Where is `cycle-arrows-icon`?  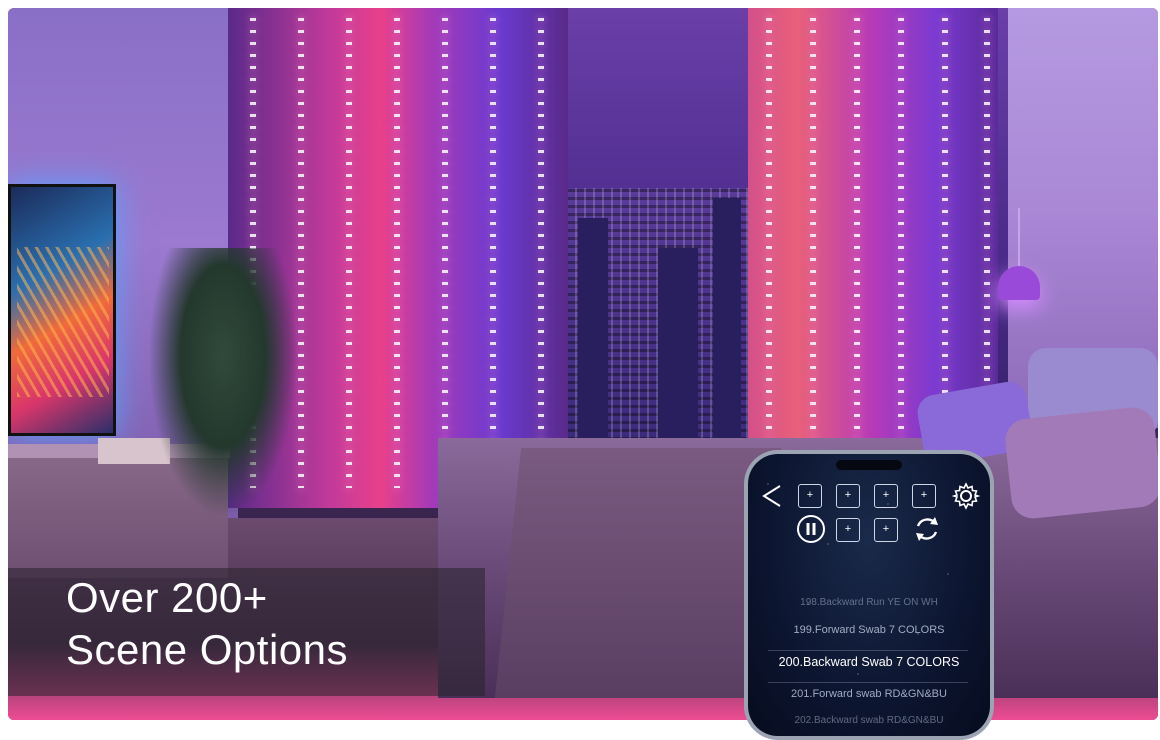
cycle-arrows-icon is located at coordinates (927, 529).